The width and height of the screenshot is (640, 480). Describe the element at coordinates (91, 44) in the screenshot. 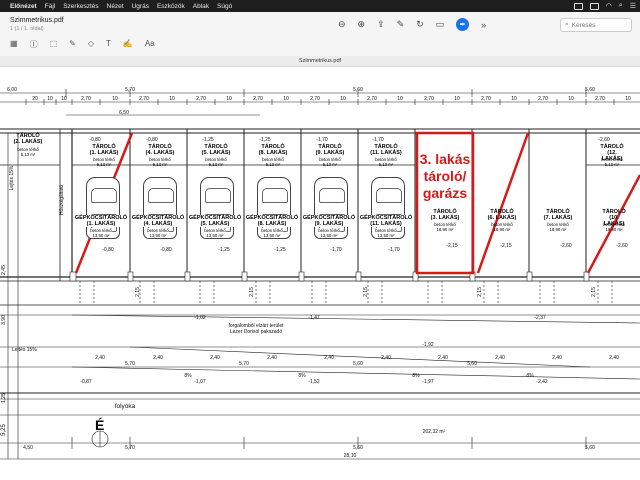

I see `shapes-icon: ◇` at that location.